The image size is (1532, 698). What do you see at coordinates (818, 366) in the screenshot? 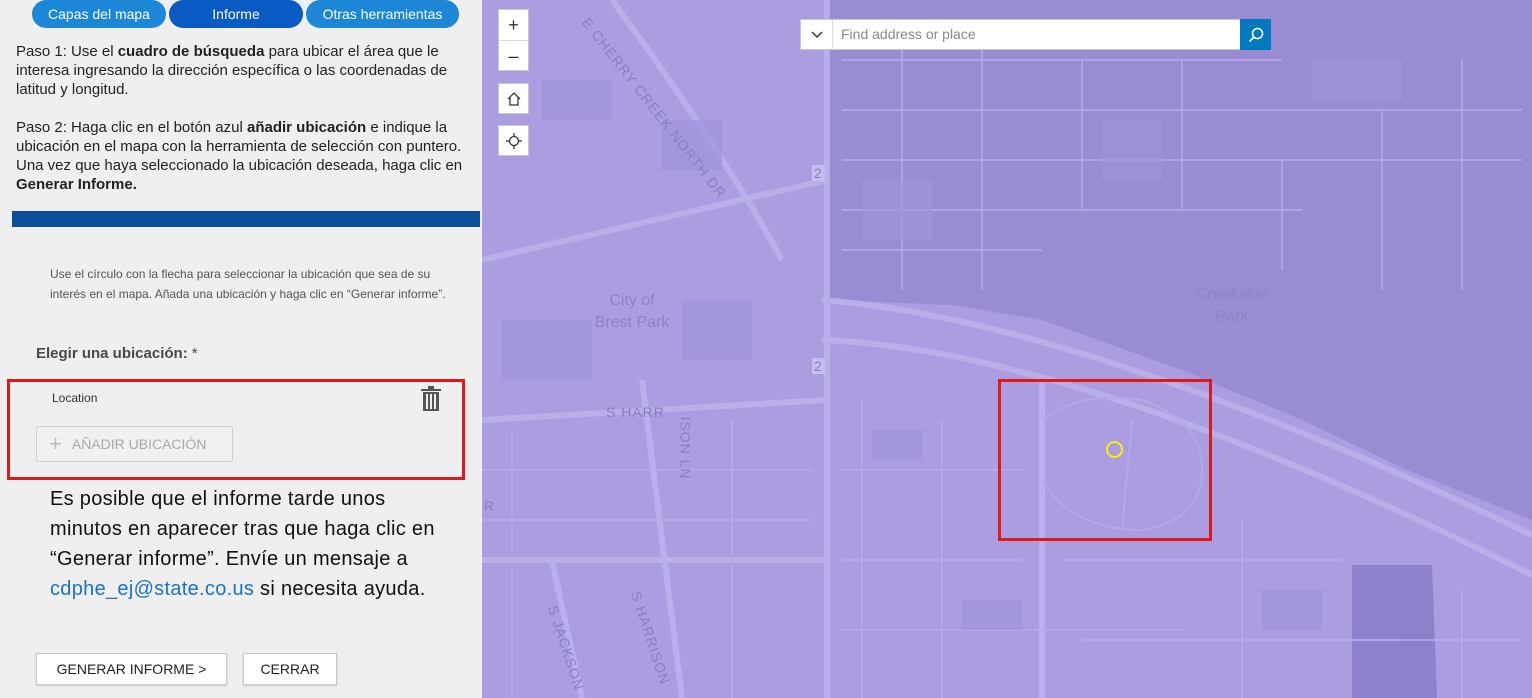
I see `route-shield-b: 2` at bounding box center [818, 366].